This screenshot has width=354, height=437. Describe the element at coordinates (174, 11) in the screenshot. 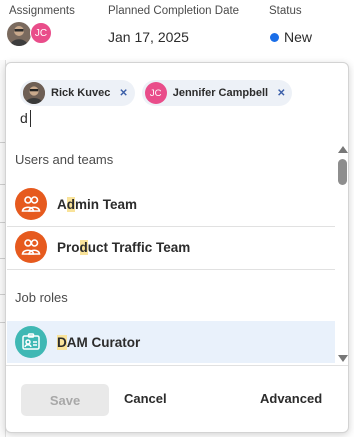

I see `completion-date-label: Planned Completion Date` at that location.